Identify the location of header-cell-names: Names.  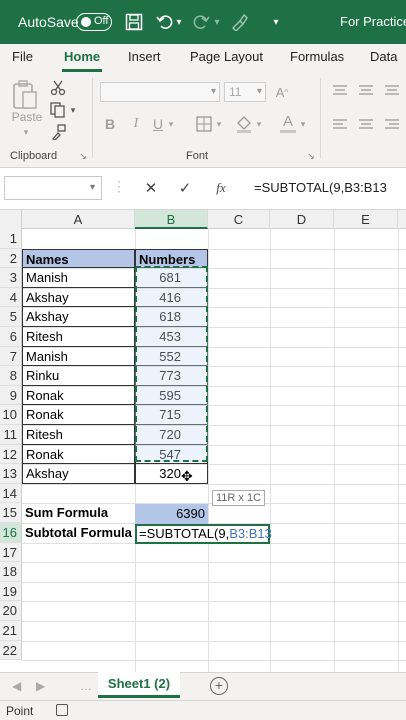
(78, 258).